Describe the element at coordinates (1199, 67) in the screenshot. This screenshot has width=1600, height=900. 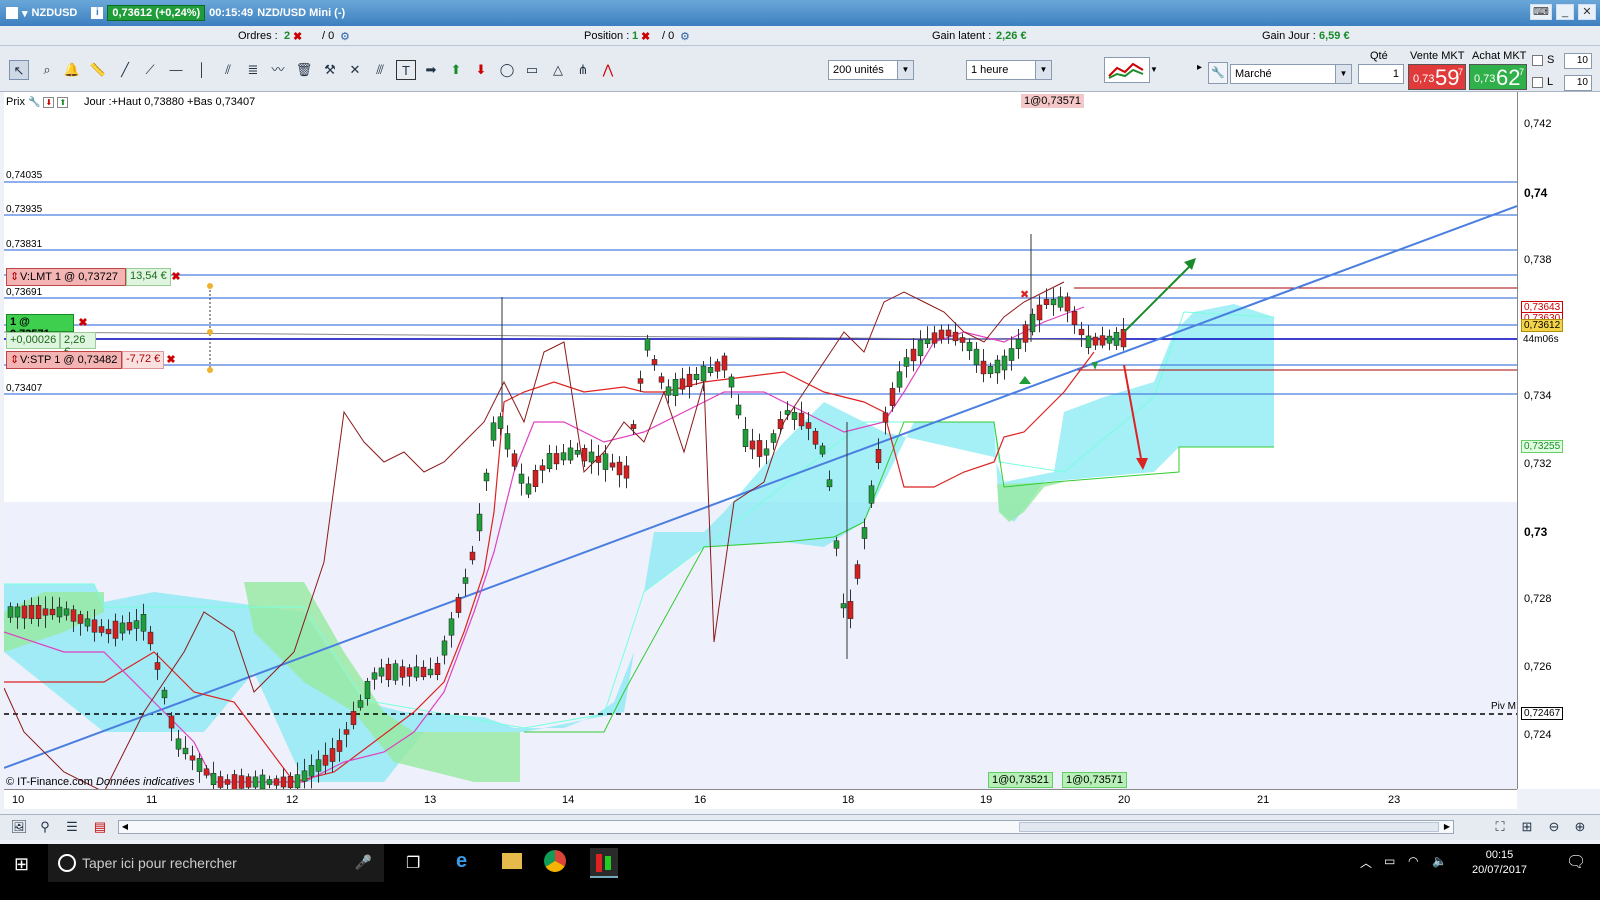
I see `chevron-right-icon: ▸` at that location.